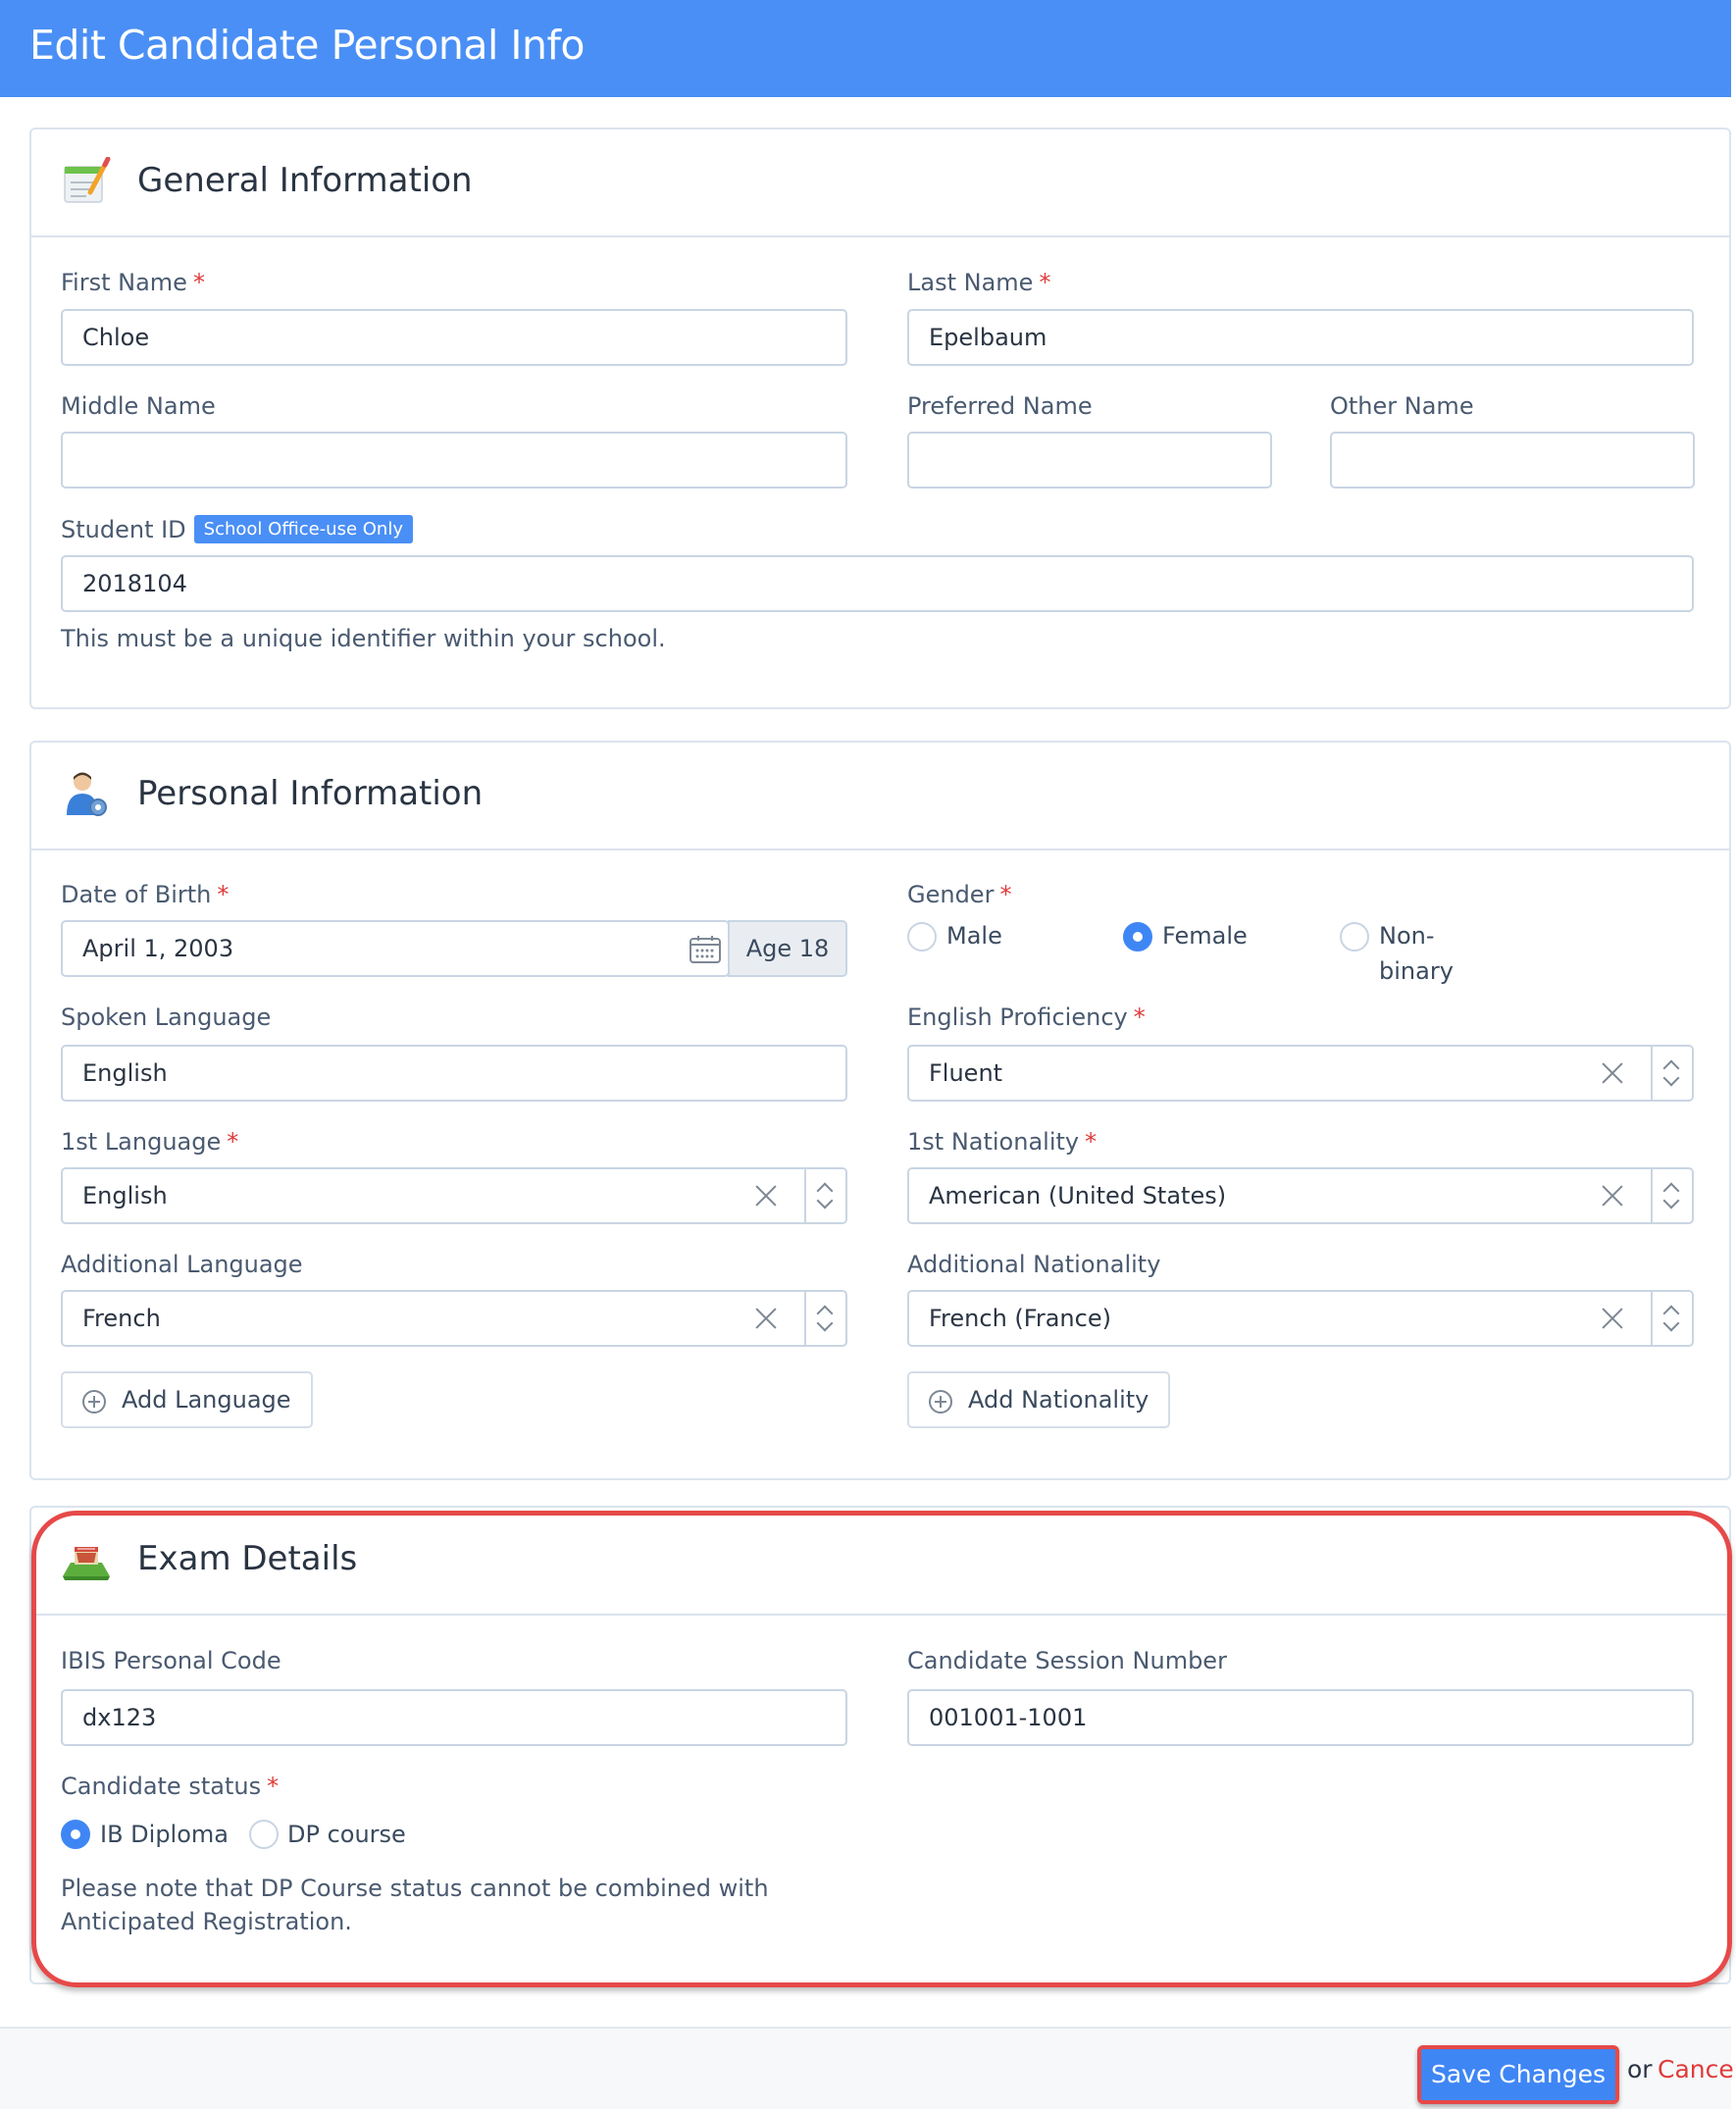  Describe the element at coordinates (182, 1264) in the screenshot. I see `additional-language-label: Additional Language` at that location.